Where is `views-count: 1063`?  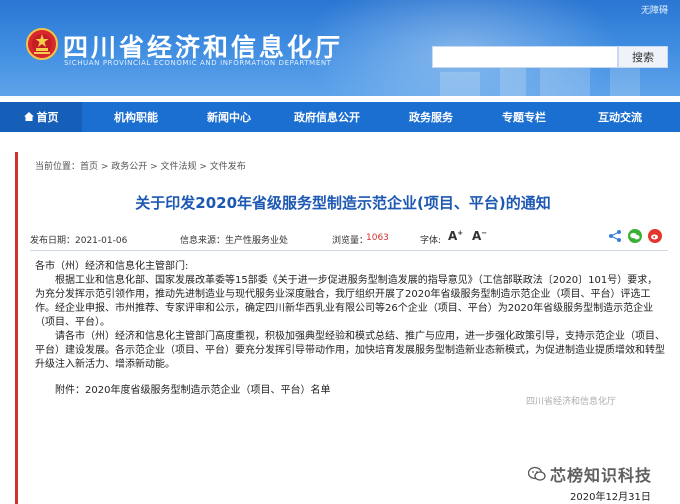 views-count: 1063 is located at coordinates (377, 238).